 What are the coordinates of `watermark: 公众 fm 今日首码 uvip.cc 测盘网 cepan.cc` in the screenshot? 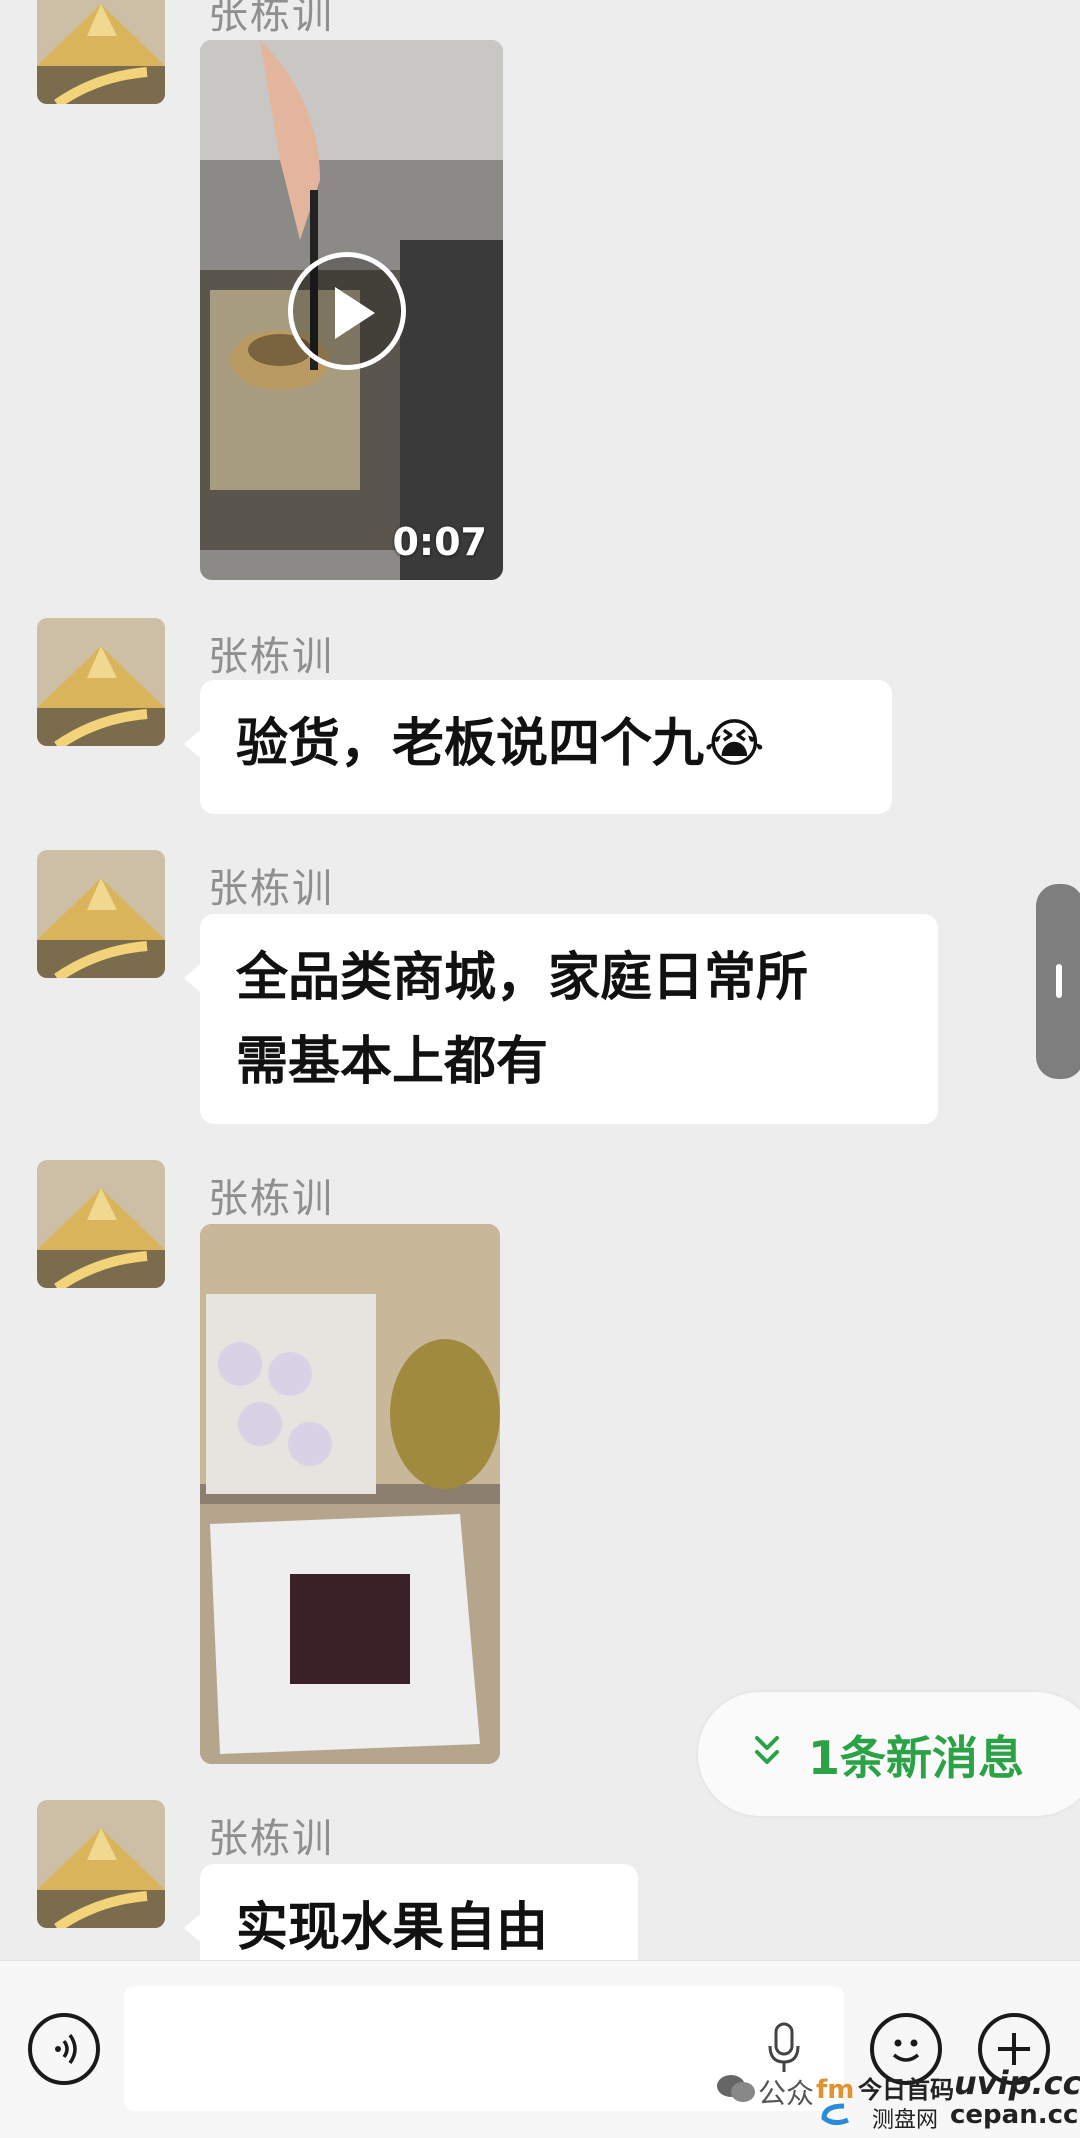 It's located at (898, 2099).